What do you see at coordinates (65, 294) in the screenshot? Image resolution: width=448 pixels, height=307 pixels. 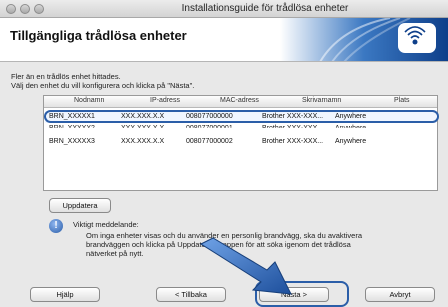 I see `help-button: Hjälp` at bounding box center [65, 294].